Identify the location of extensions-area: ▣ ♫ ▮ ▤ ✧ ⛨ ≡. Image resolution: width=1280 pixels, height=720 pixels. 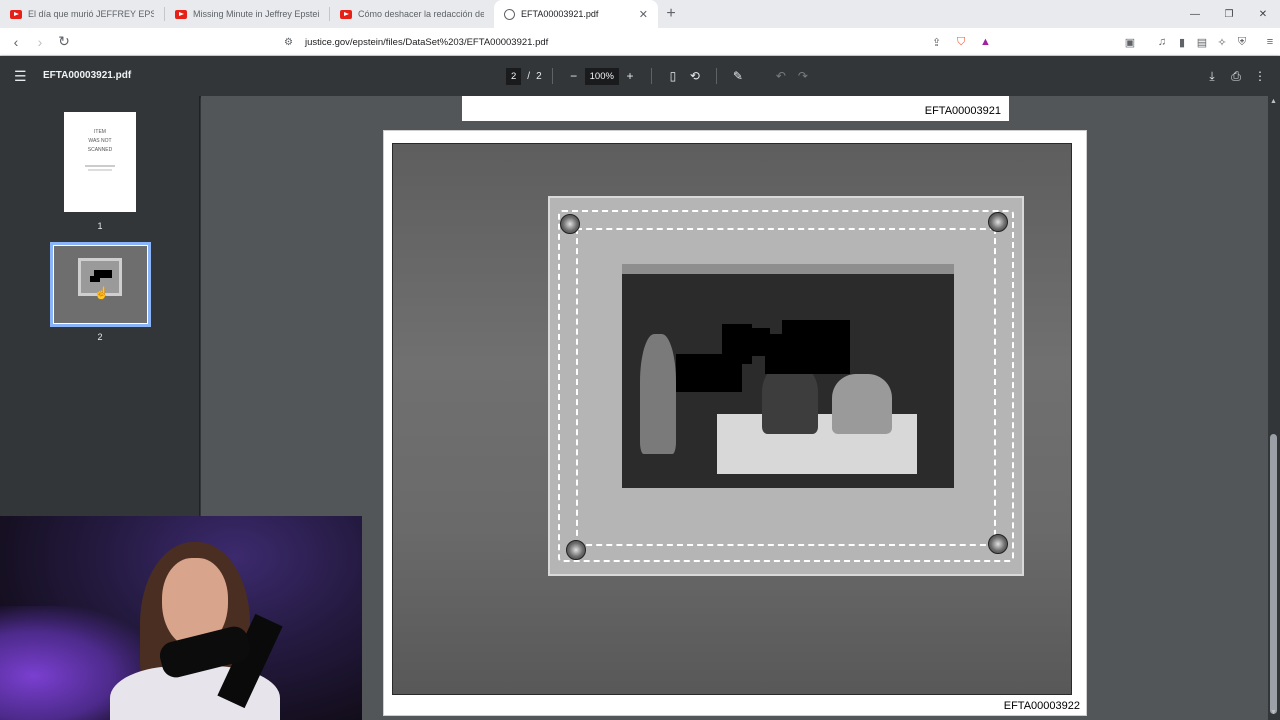
(1200, 42).